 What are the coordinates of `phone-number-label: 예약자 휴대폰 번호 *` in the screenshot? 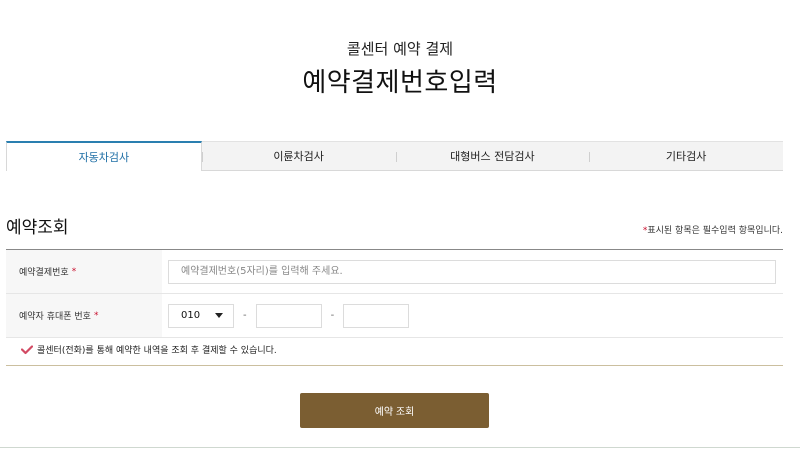 It's located at (84, 315).